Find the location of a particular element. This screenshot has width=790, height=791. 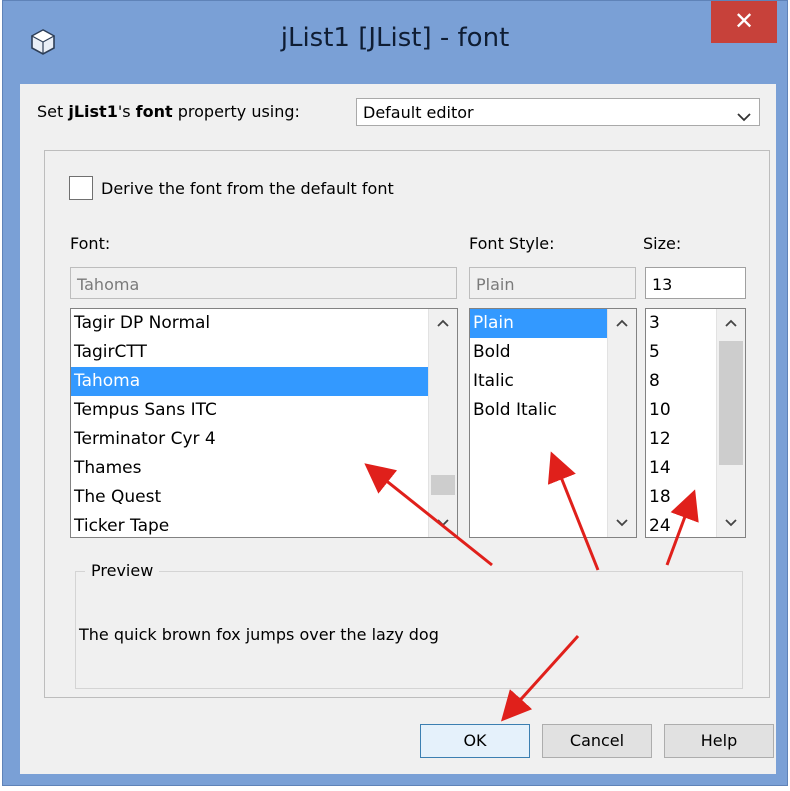

annotation-arrows is located at coordinates (531, 586).